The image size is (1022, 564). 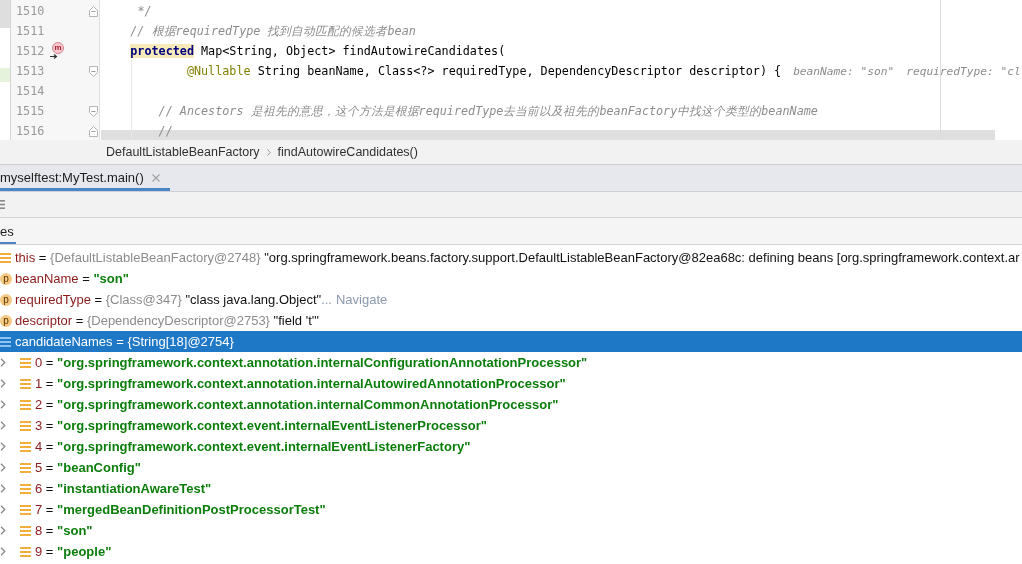 What do you see at coordinates (253, 446) in the screenshot?
I see `variable-text: 4 = "org.springframework.context.event.internalEventListenerFactory"` at bounding box center [253, 446].